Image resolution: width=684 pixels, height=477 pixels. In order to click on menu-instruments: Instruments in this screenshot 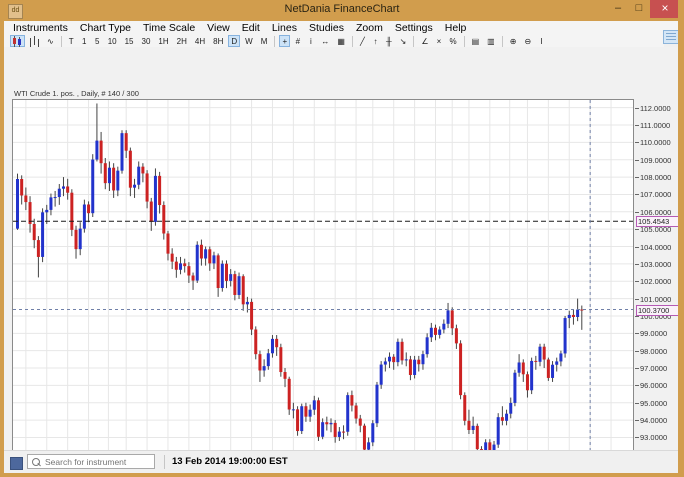, I will do `click(40, 28)`.